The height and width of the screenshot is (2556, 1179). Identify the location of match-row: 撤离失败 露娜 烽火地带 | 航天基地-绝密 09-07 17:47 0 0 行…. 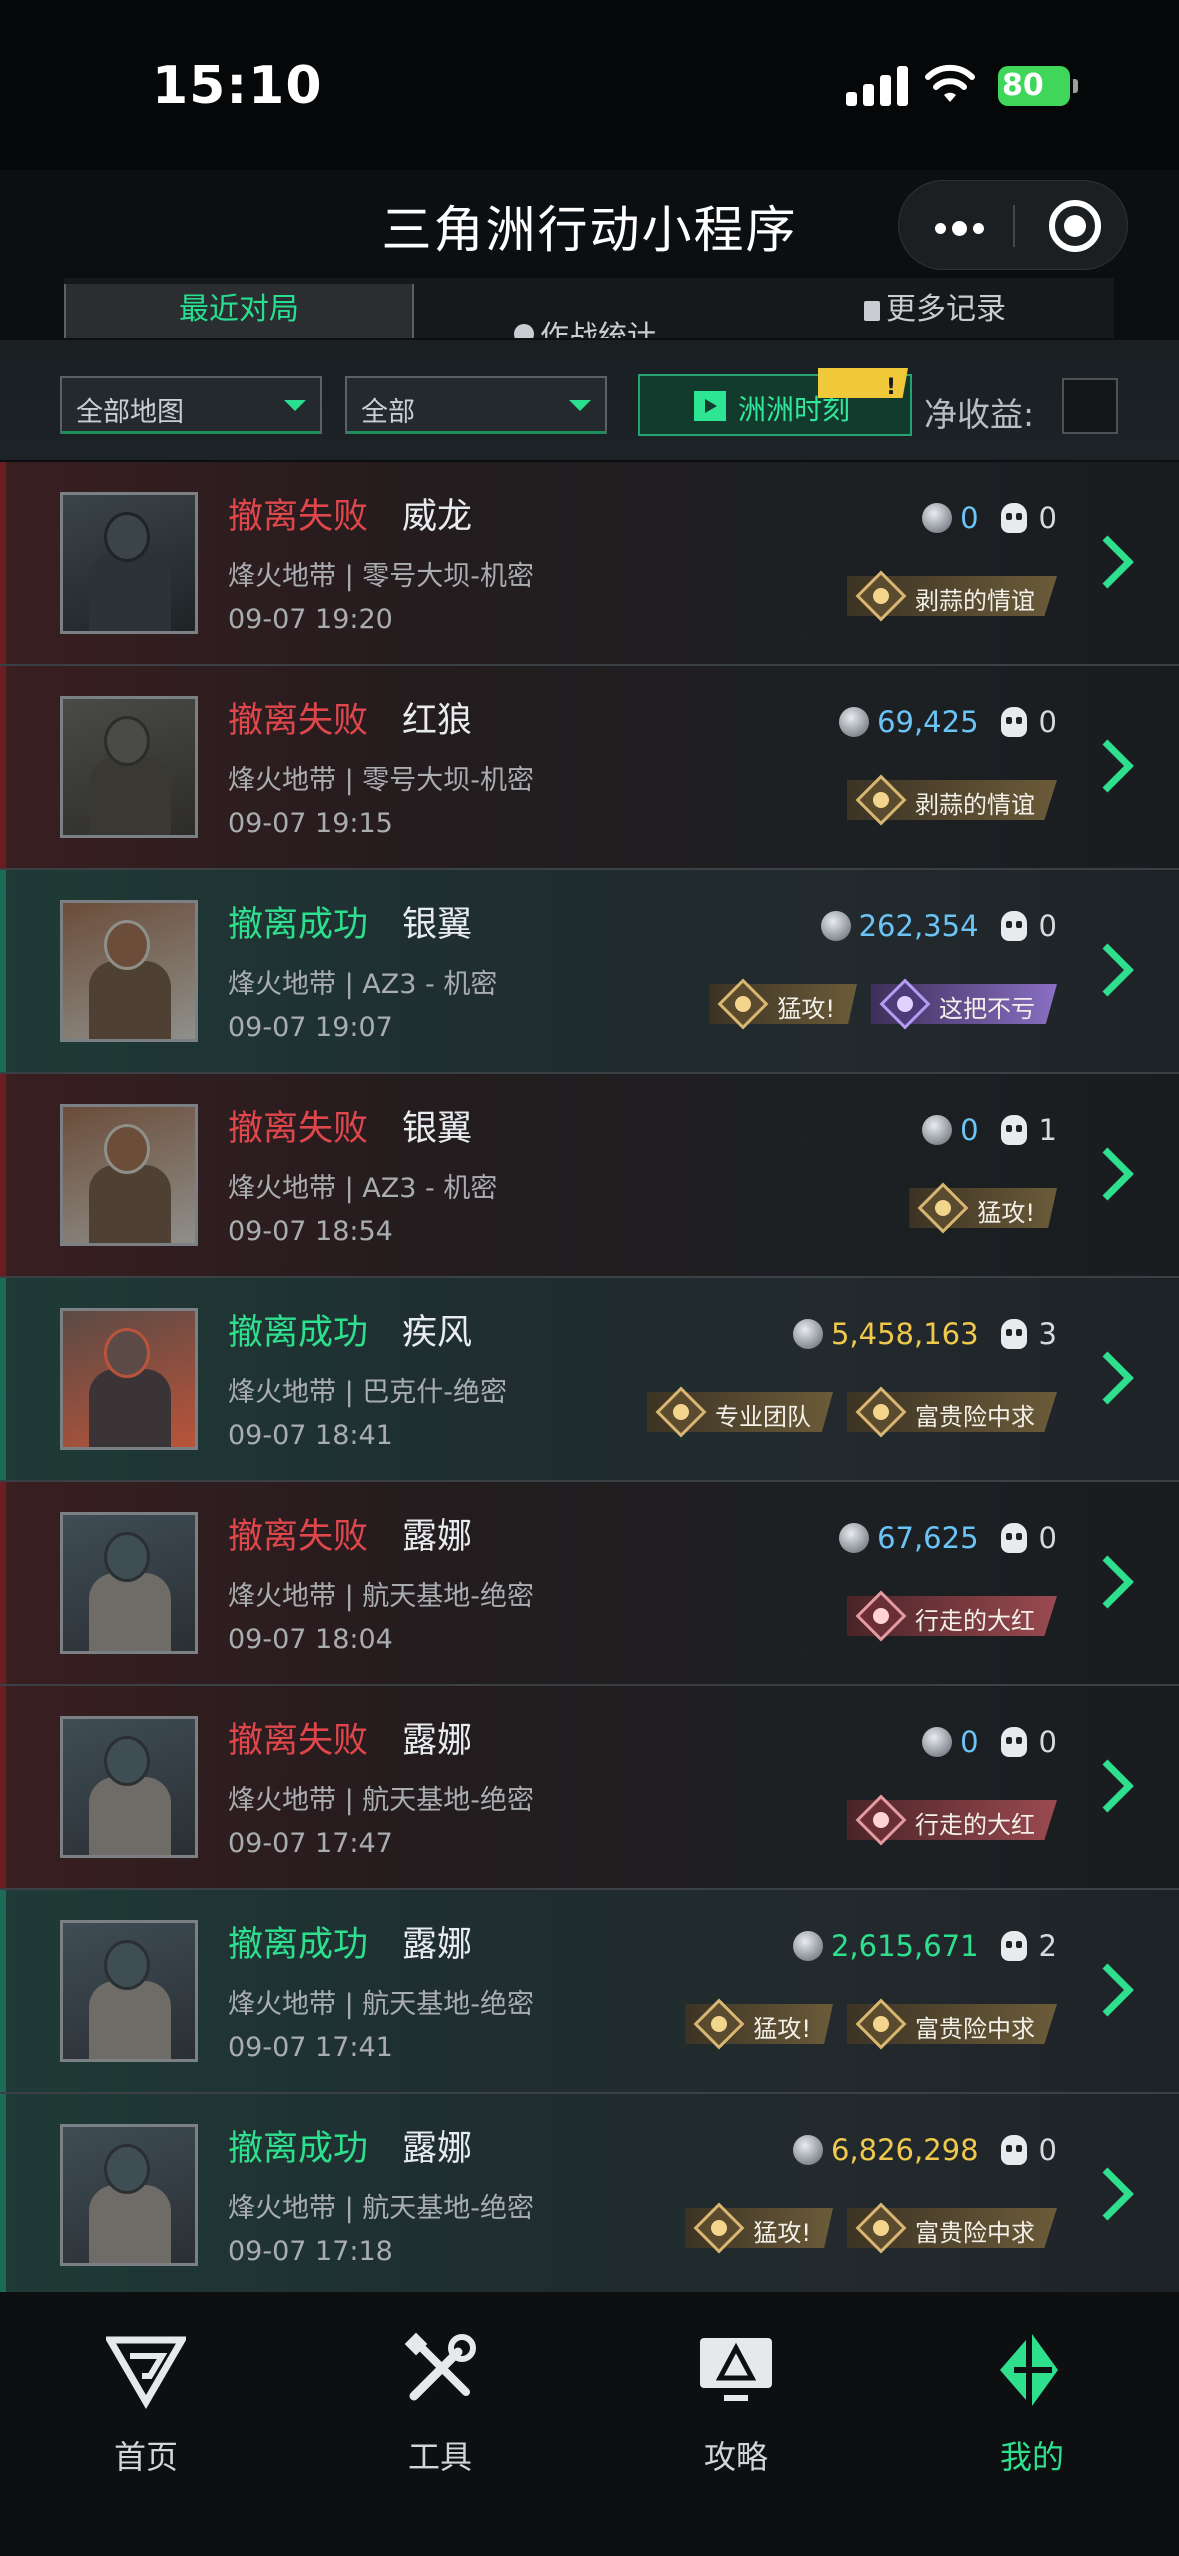
(589, 1788).